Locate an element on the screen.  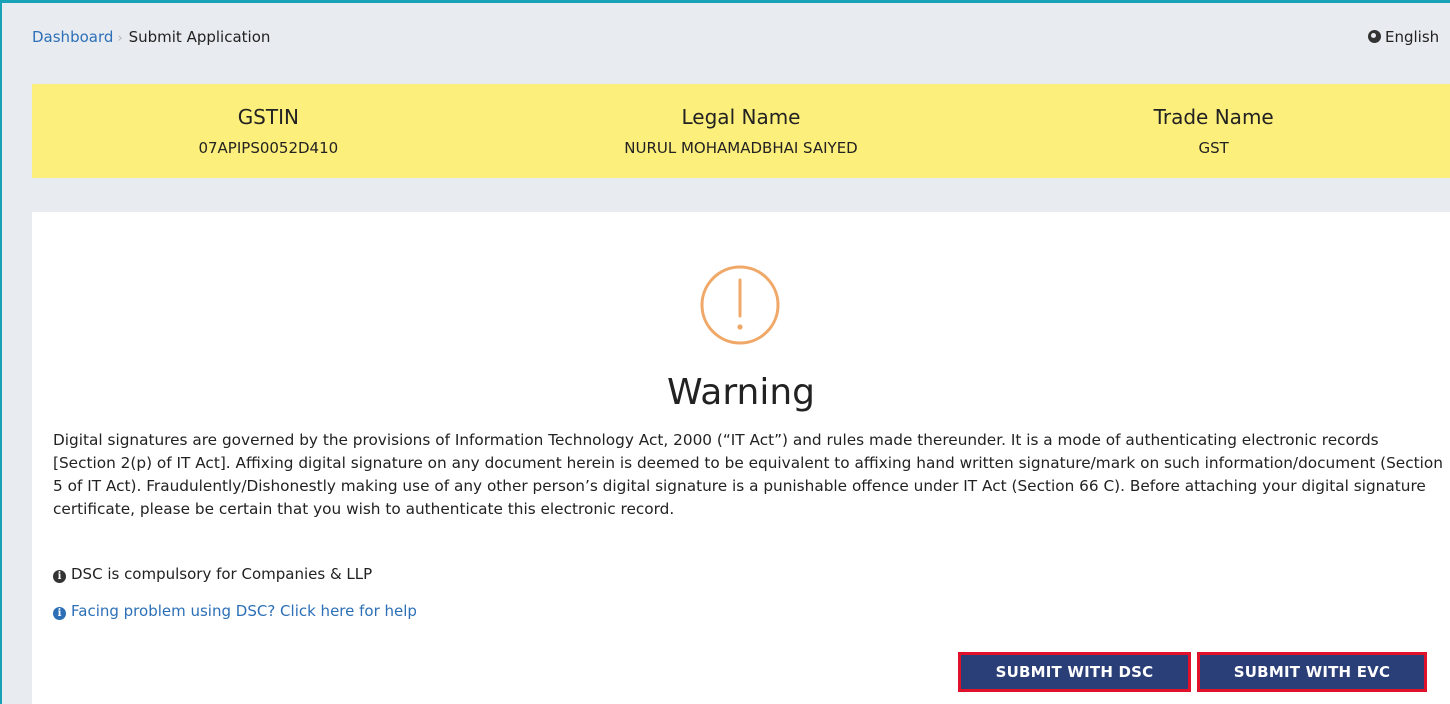
gstin-label: GSTIN is located at coordinates (268, 117).